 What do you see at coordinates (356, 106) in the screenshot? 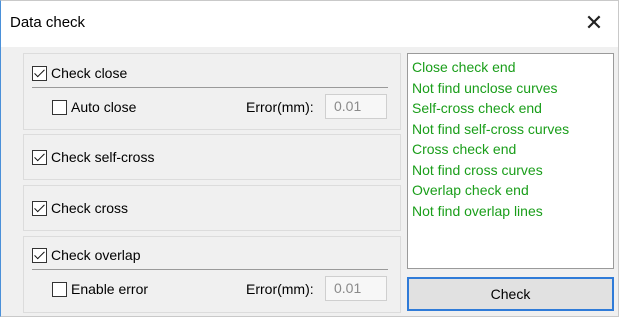
I see `close-error-input: 0.01` at bounding box center [356, 106].